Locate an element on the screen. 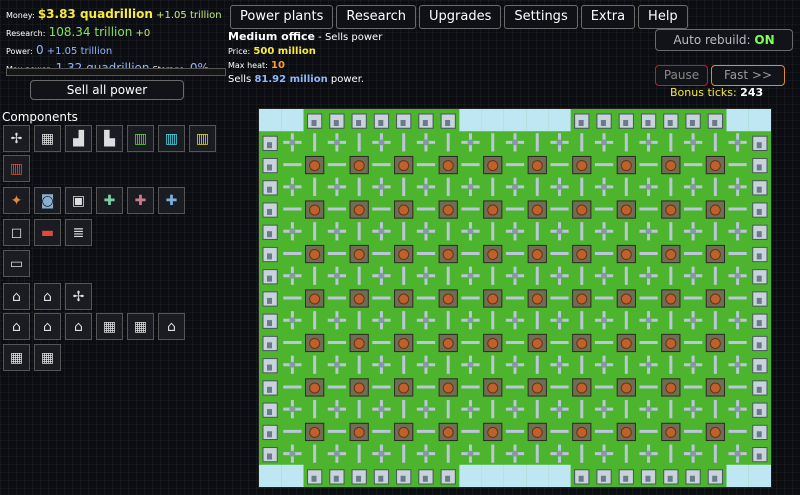 The image size is (800, 495). shop-icon: ⌂ is located at coordinates (16, 326).